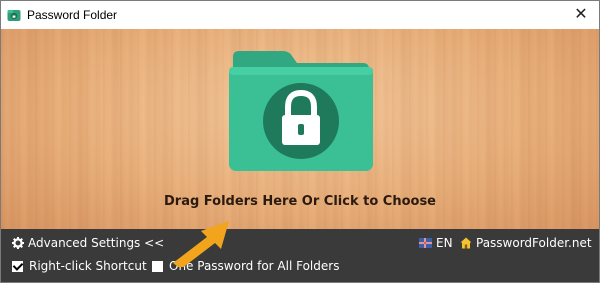 Image resolution: width=600 pixels, height=283 pixels. Describe the element at coordinates (301, 111) in the screenshot. I see `locked-folder-icon` at that location.